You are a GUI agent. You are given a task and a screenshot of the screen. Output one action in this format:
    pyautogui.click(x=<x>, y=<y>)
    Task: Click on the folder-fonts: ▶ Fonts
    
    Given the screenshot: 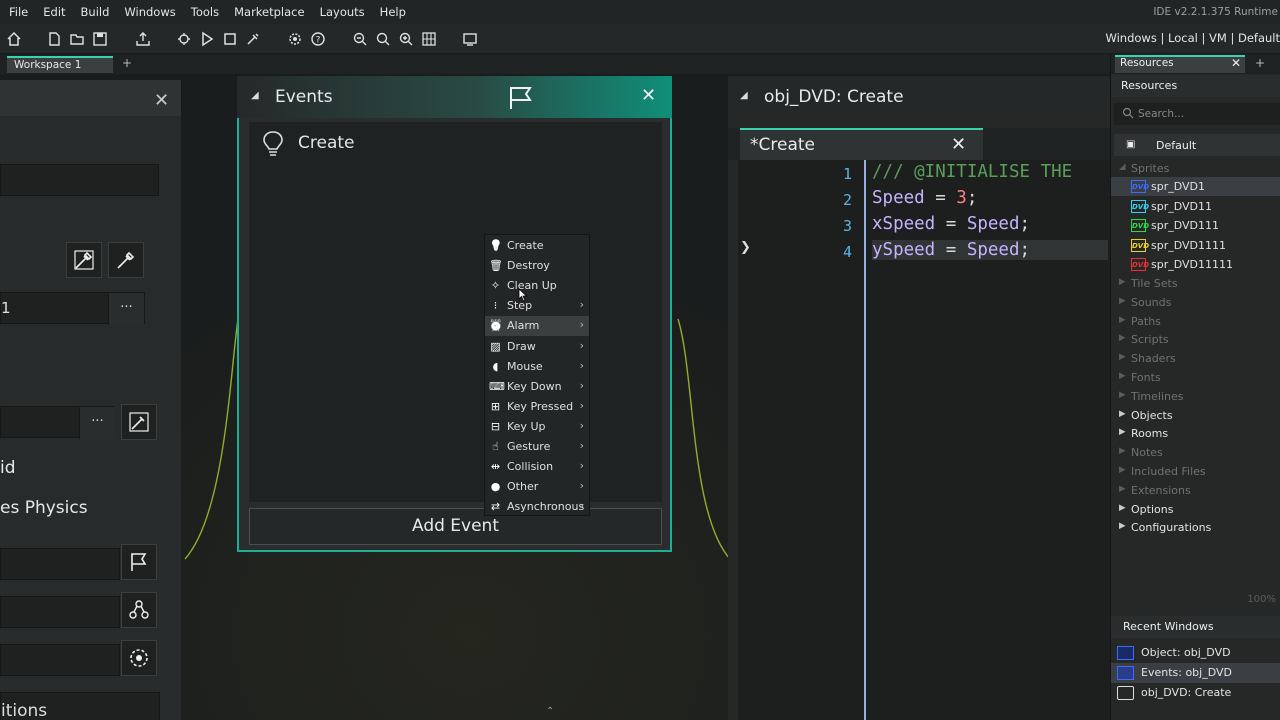 What is the action you would take?
    pyautogui.click(x=1195, y=377)
    